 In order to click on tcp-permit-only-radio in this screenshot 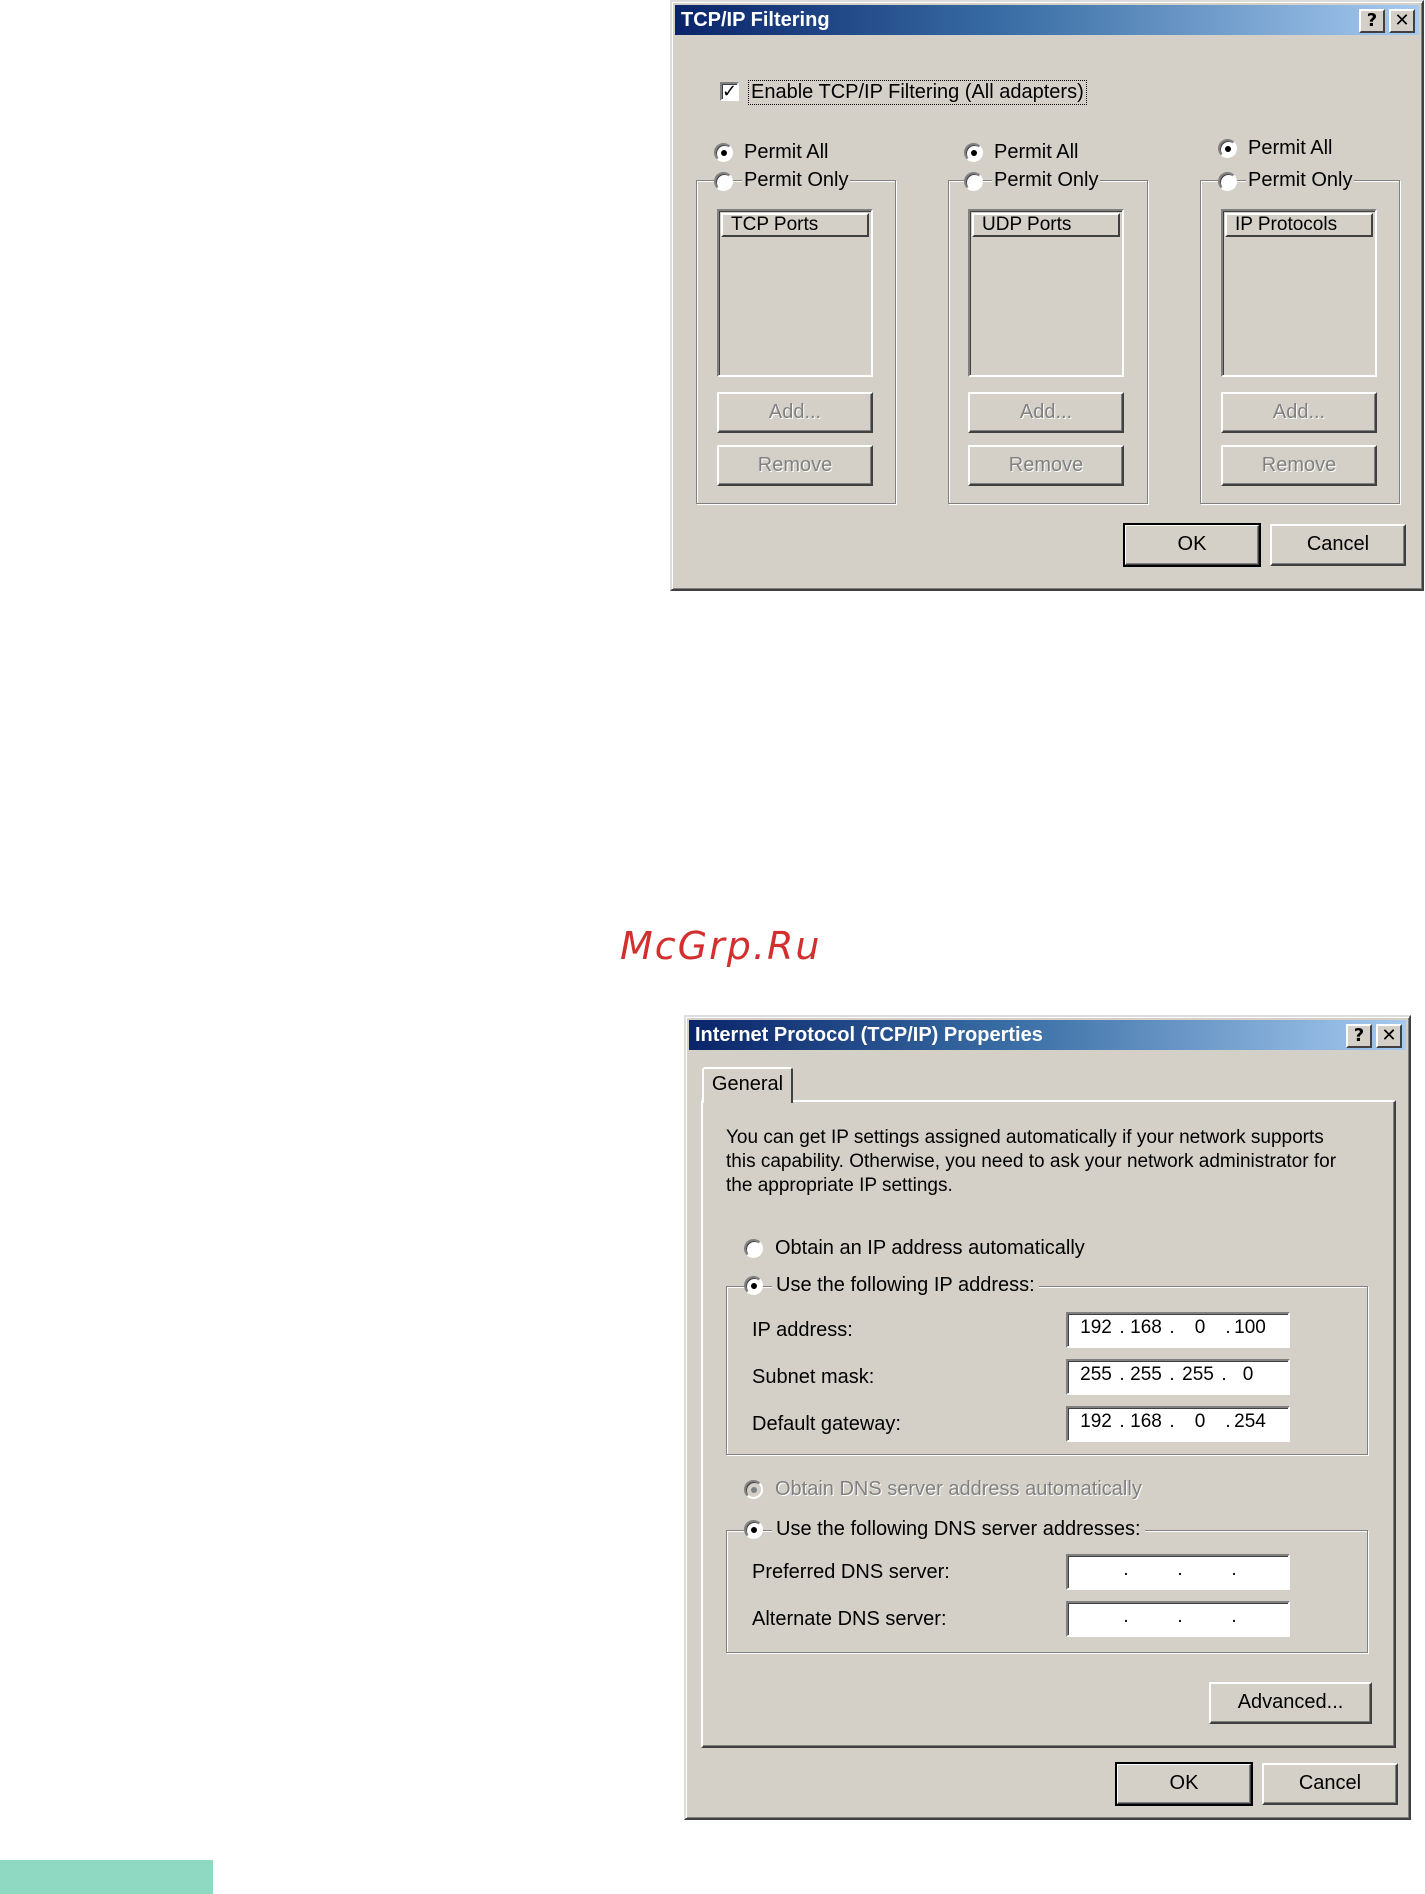, I will do `click(723, 181)`.